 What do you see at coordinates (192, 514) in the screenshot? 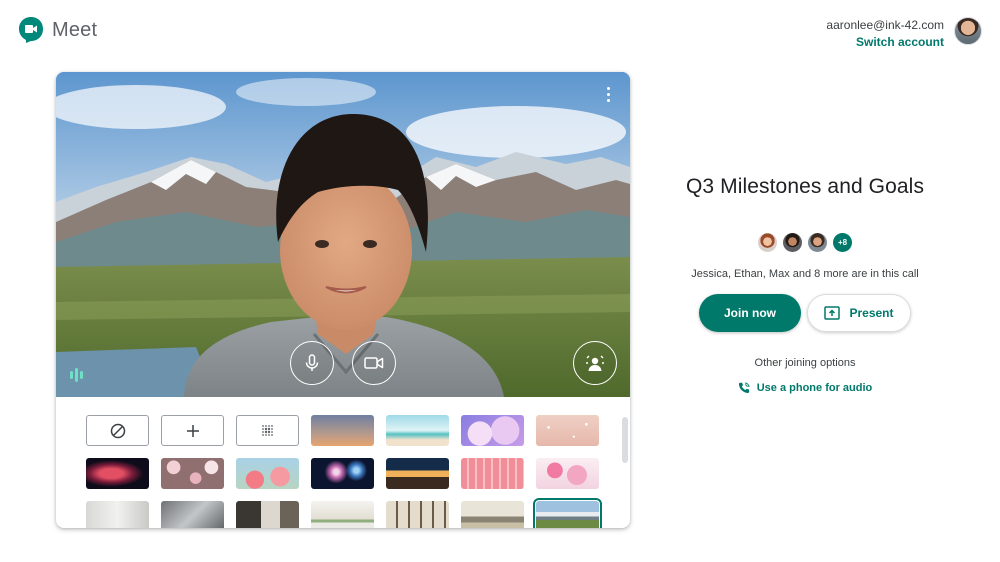
I see `background-grey-office` at bounding box center [192, 514].